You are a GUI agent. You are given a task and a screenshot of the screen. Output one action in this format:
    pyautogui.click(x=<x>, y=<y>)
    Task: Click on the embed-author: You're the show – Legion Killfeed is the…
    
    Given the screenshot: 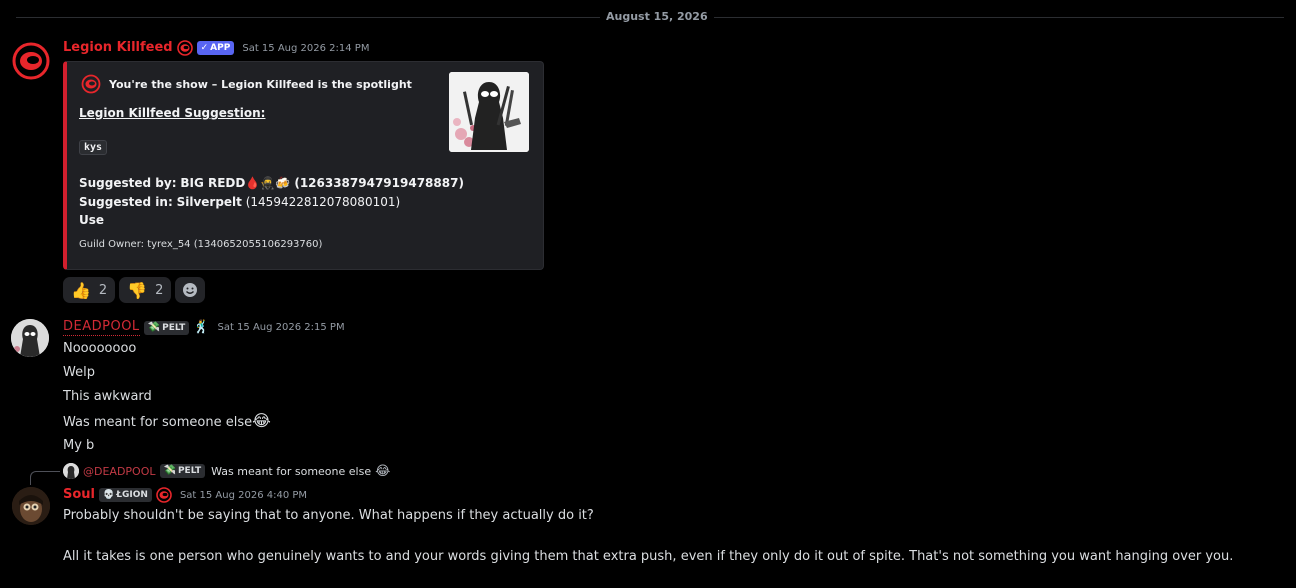 What is the action you would take?
    pyautogui.click(x=246, y=84)
    